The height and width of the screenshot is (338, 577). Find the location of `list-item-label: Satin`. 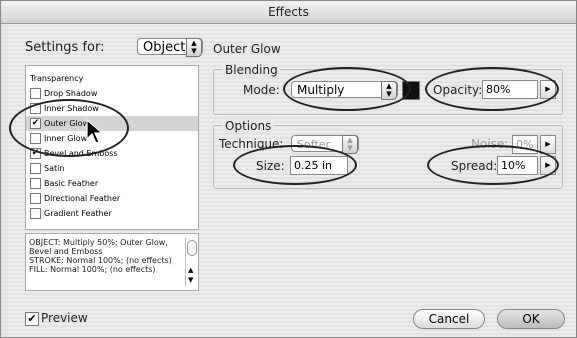

list-item-label: Satin is located at coordinates (54, 168).